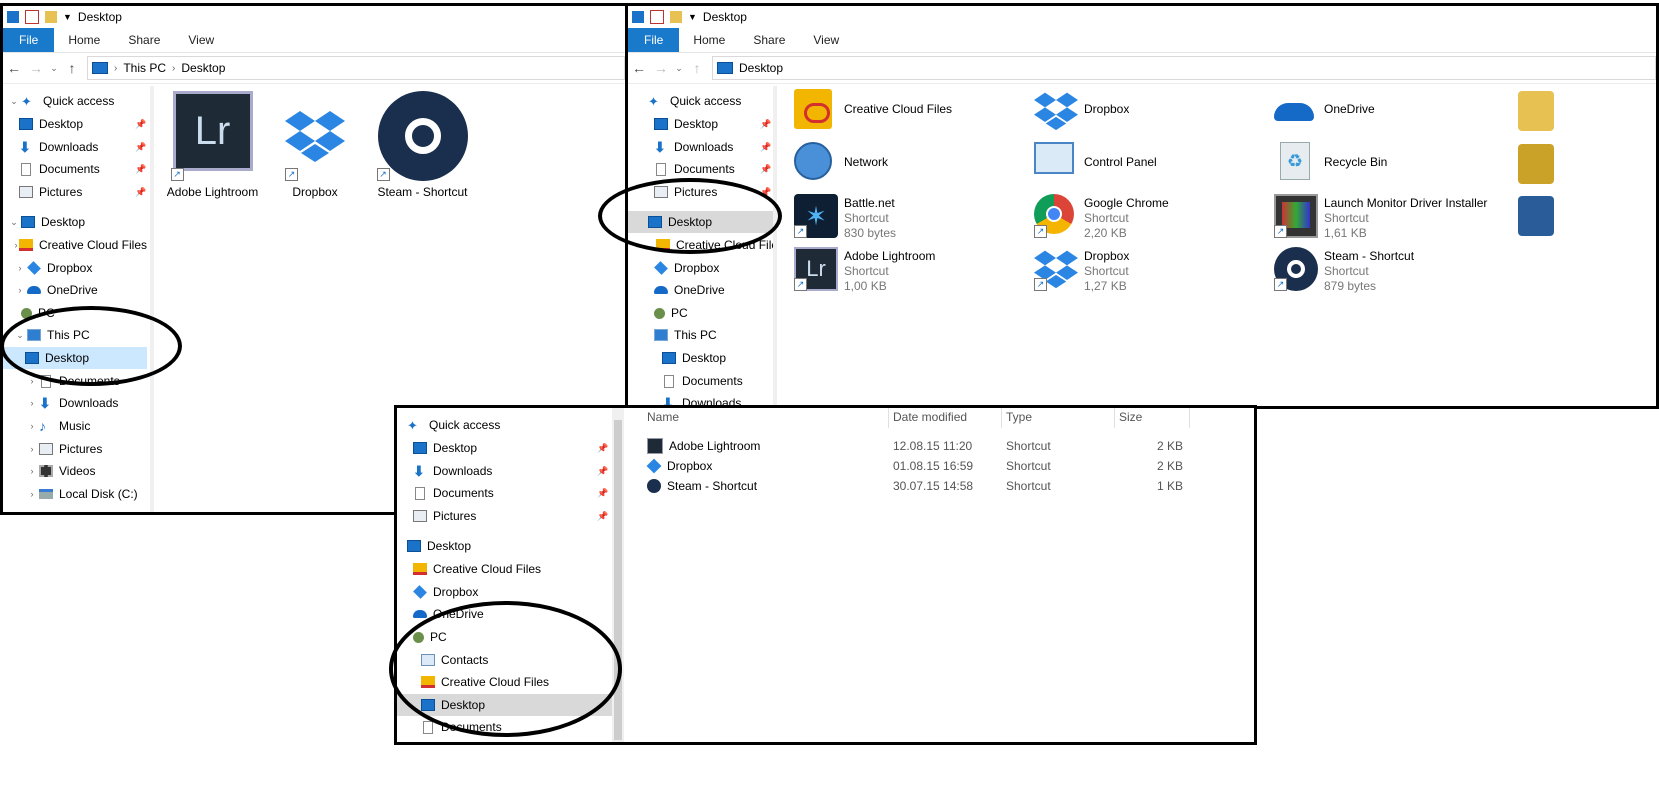 This screenshot has height=794, width=1659. What do you see at coordinates (75, 381) in the screenshot?
I see `nav-item-documents: › Documents` at bounding box center [75, 381].